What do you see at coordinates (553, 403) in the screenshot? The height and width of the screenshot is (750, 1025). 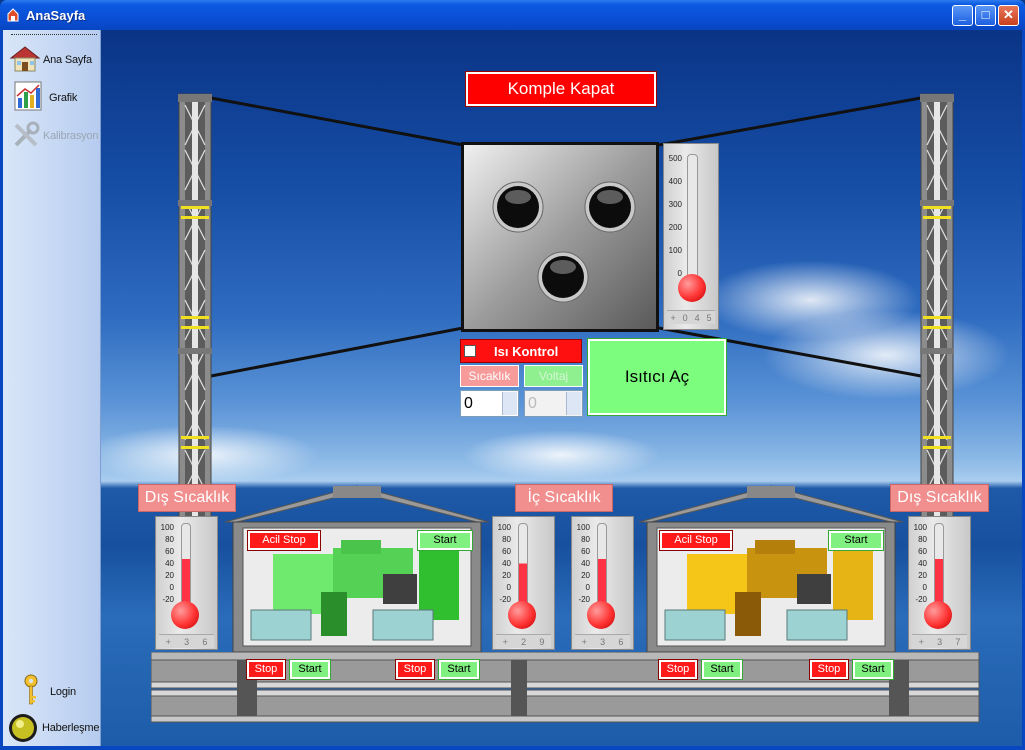 I see `voltage-input: 0` at bounding box center [553, 403].